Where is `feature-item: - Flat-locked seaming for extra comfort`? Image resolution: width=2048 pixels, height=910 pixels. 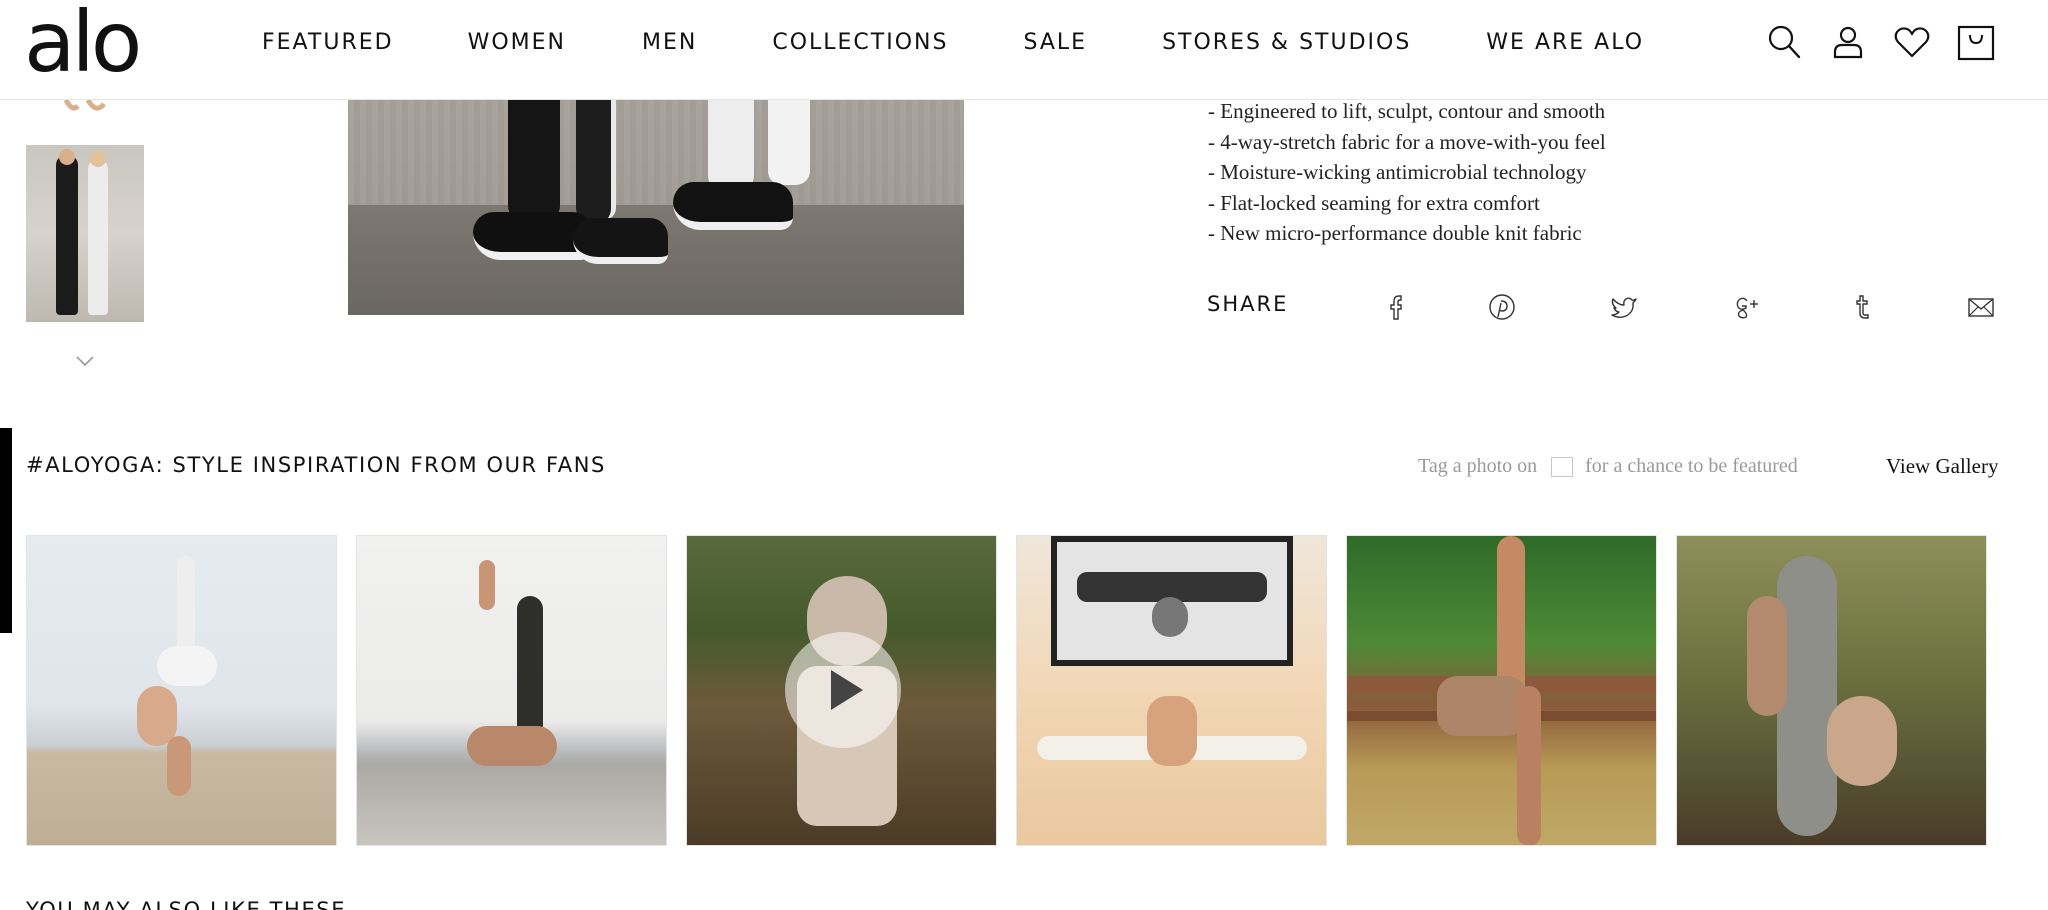 feature-item: - Flat-locked seaming for extra comfort is located at coordinates (1374, 202).